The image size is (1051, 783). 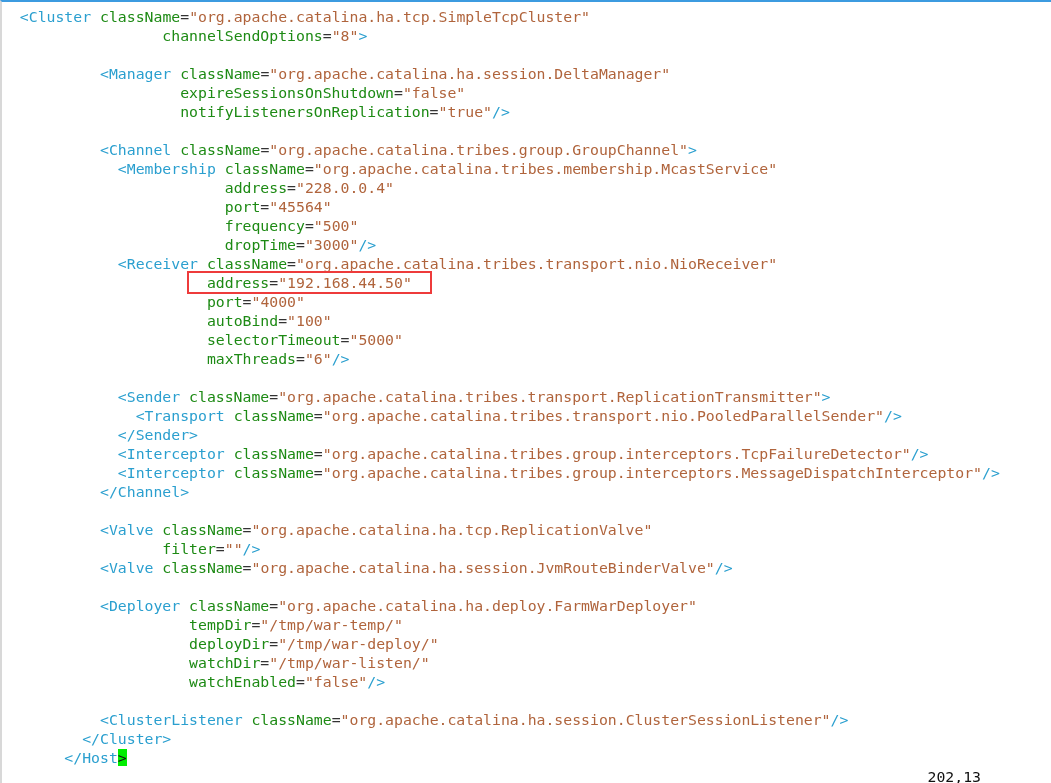 I want to click on code-line: </Channel>, so click(x=145, y=491).